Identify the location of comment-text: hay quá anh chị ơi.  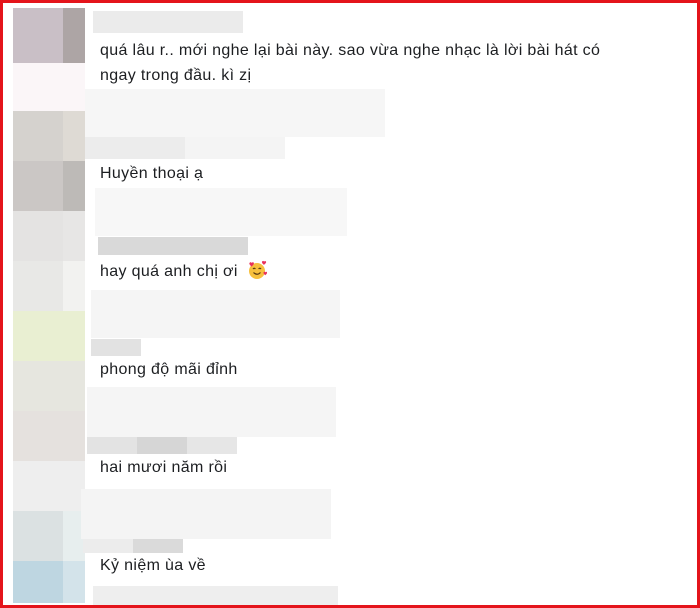
(169, 271).